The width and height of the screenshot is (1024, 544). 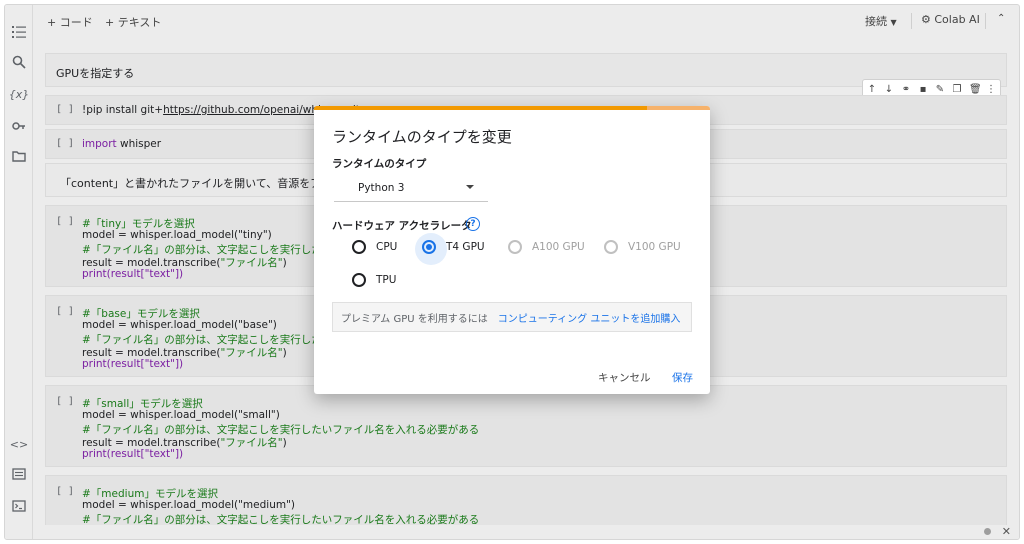 What do you see at coordinates (893, 22) in the screenshot?
I see `chevron-down-icon: ▼` at bounding box center [893, 22].